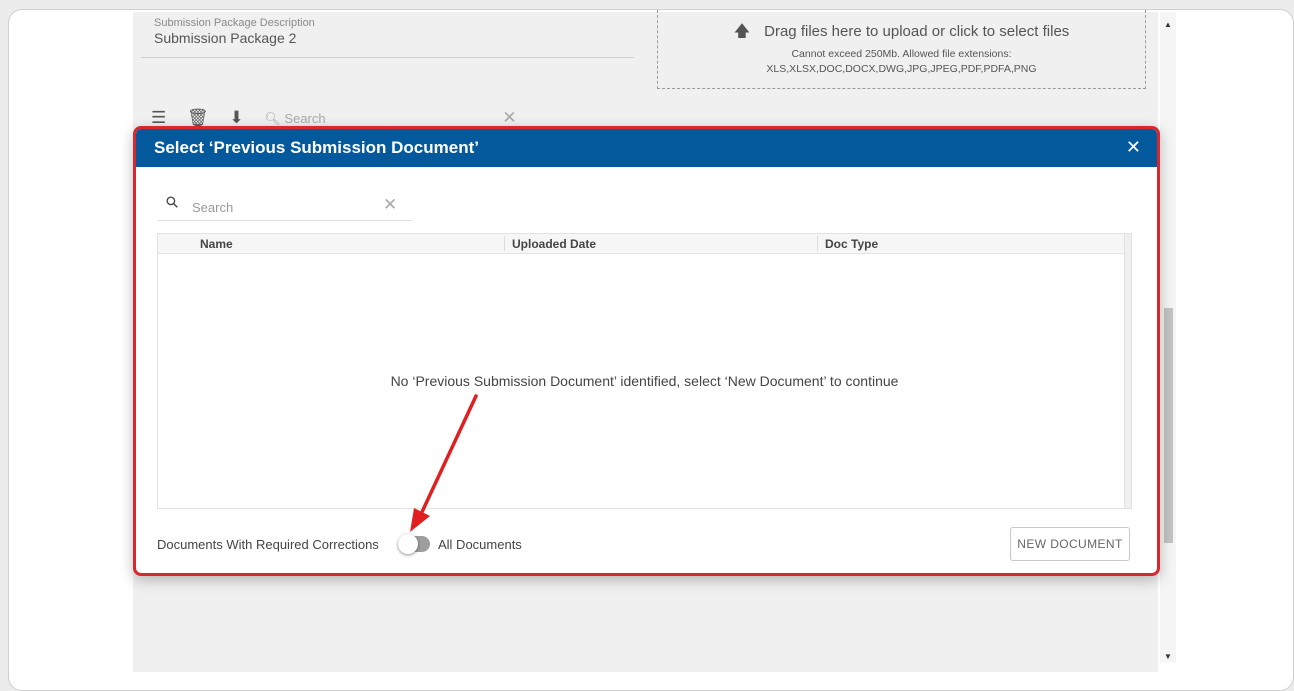  Describe the element at coordinates (268, 544) in the screenshot. I see `toggle-label-corrections: Documents With Required Corrections` at that location.